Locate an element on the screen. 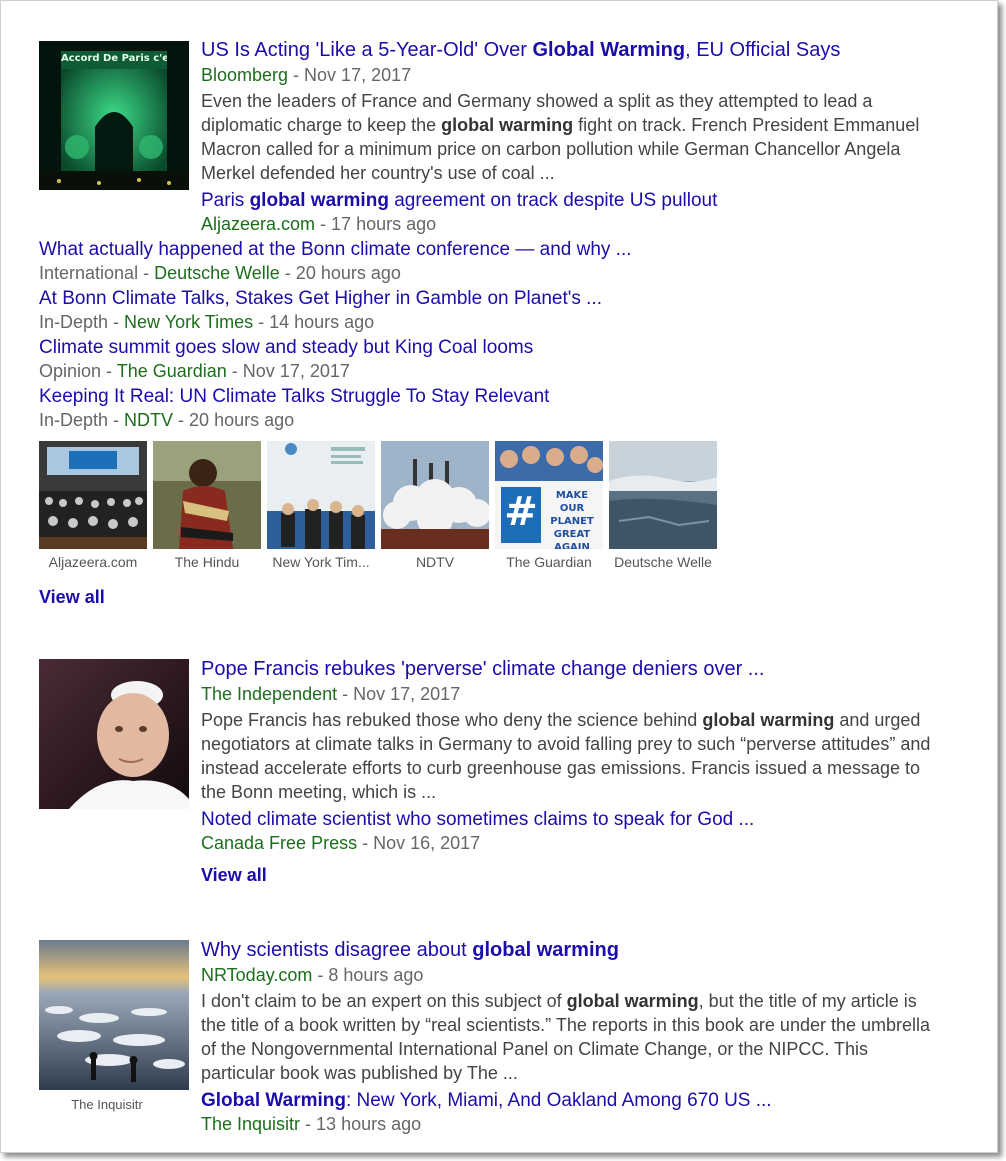  more-publisher: NDTV is located at coordinates (148, 420).